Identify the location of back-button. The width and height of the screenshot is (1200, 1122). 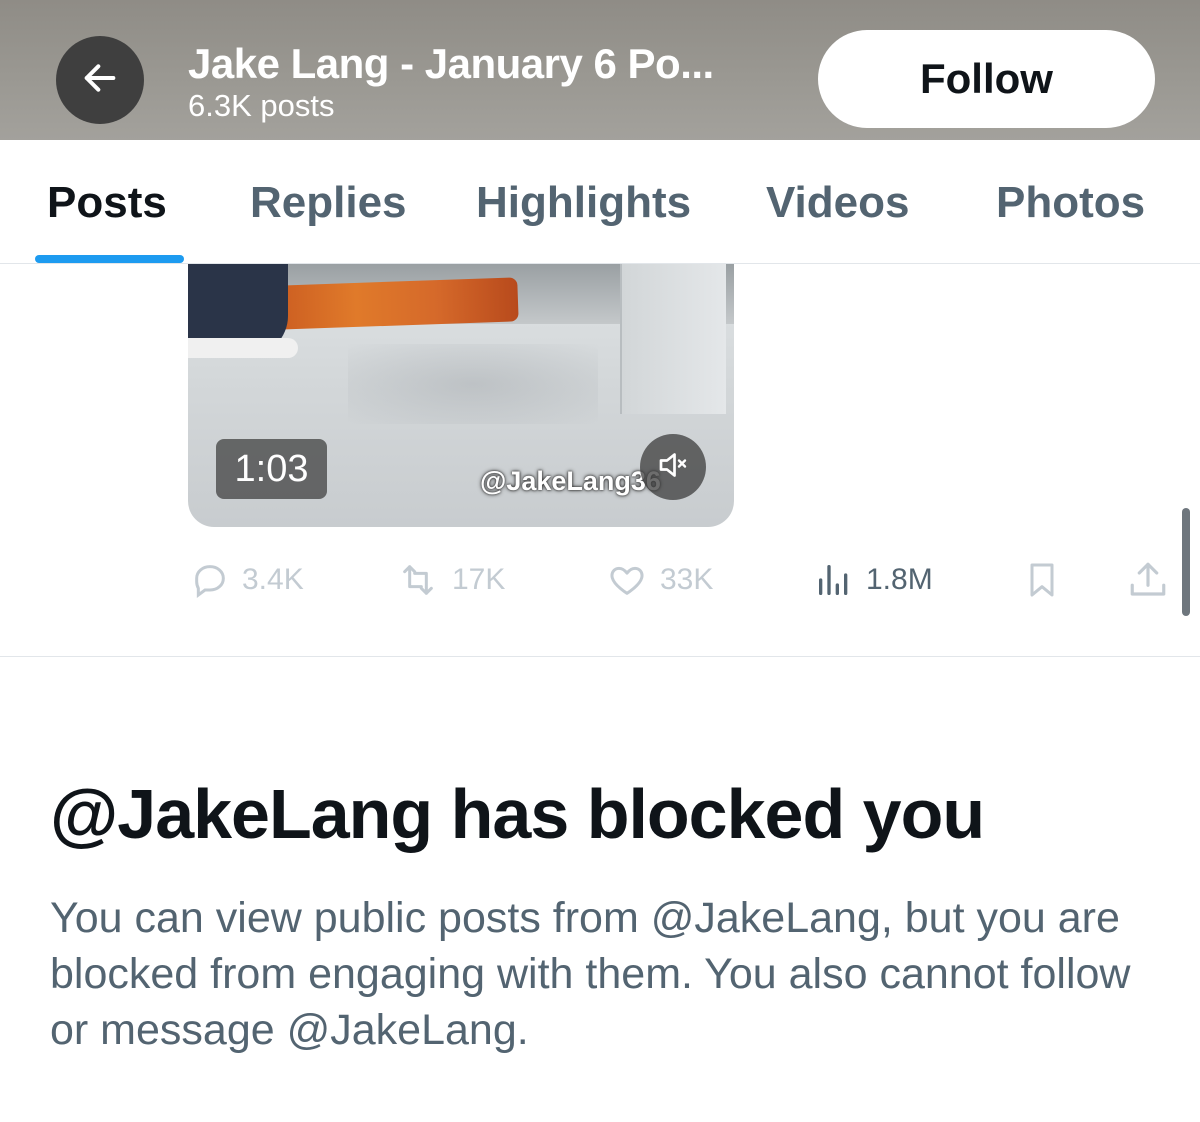
(100, 80).